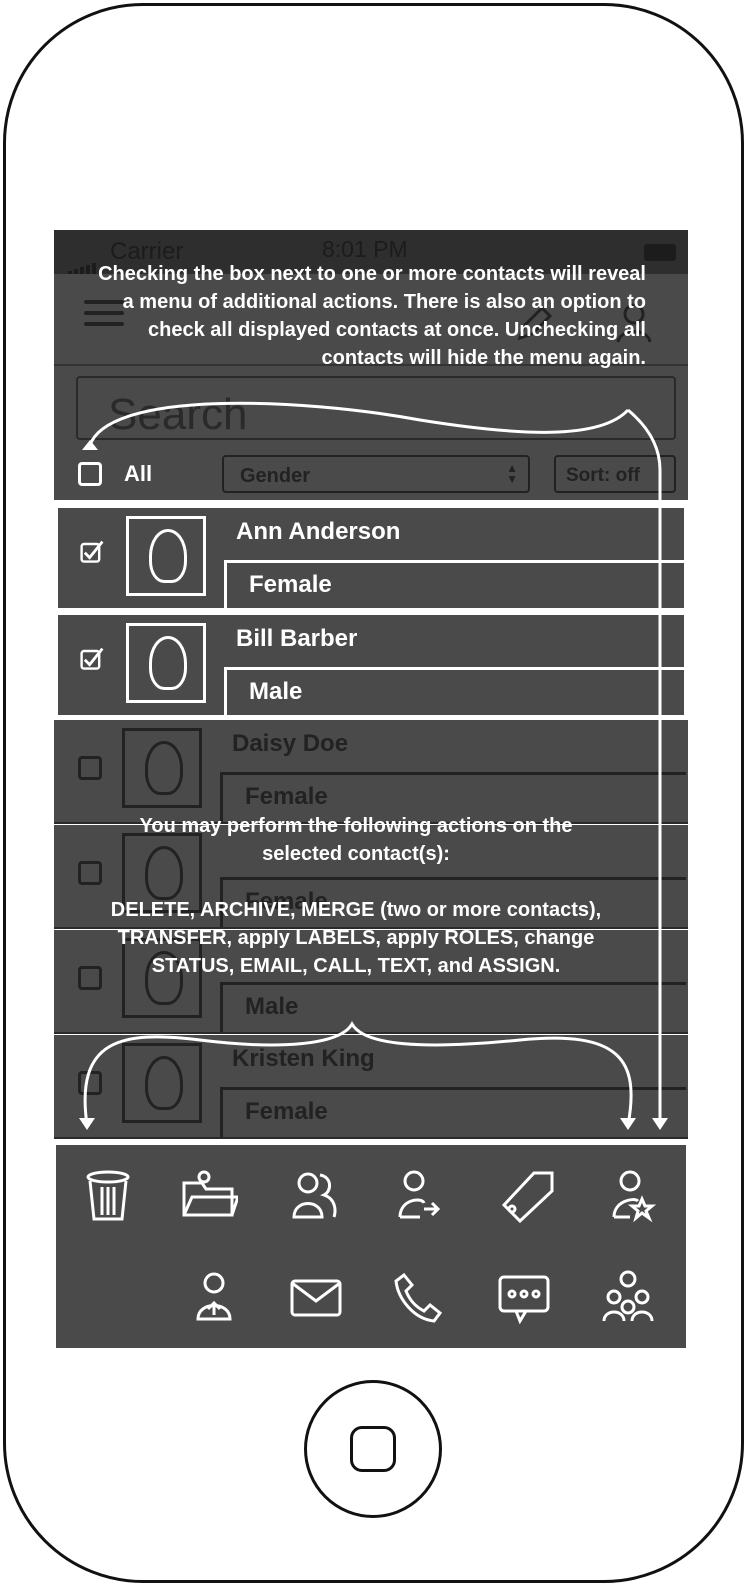 This screenshot has width=753, height=1590. What do you see at coordinates (275, 476) in the screenshot?
I see `gender-select-value: Gender` at bounding box center [275, 476].